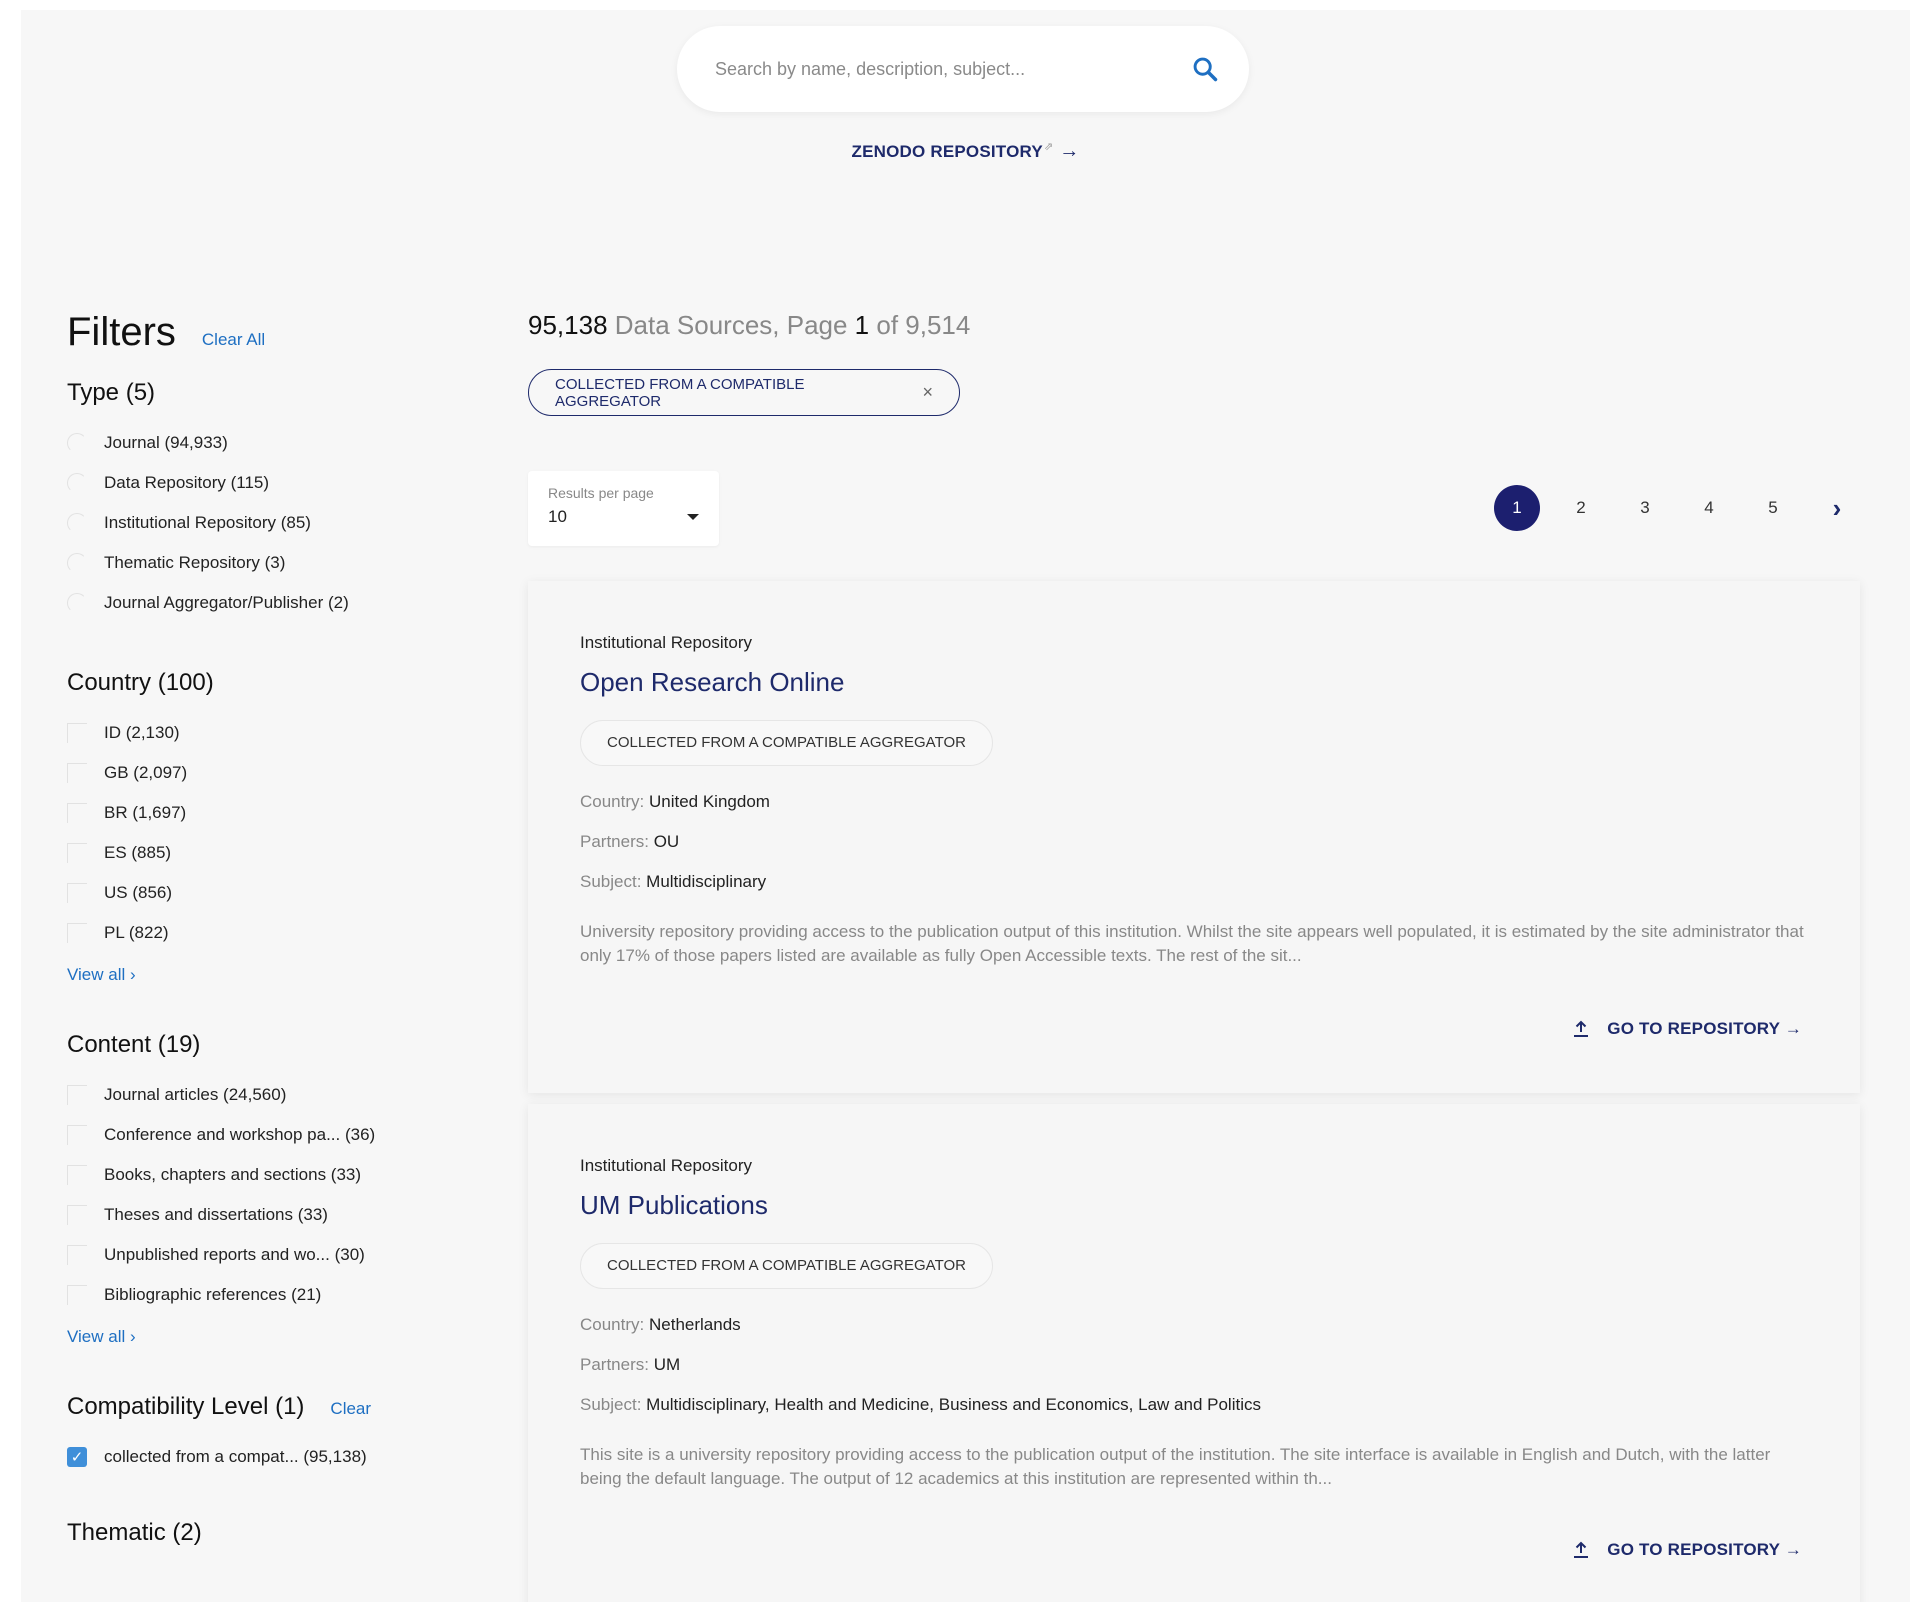 The height and width of the screenshot is (1602, 1910). I want to click on option-label: Journal Aggregator/Publisher (2), so click(226, 602).